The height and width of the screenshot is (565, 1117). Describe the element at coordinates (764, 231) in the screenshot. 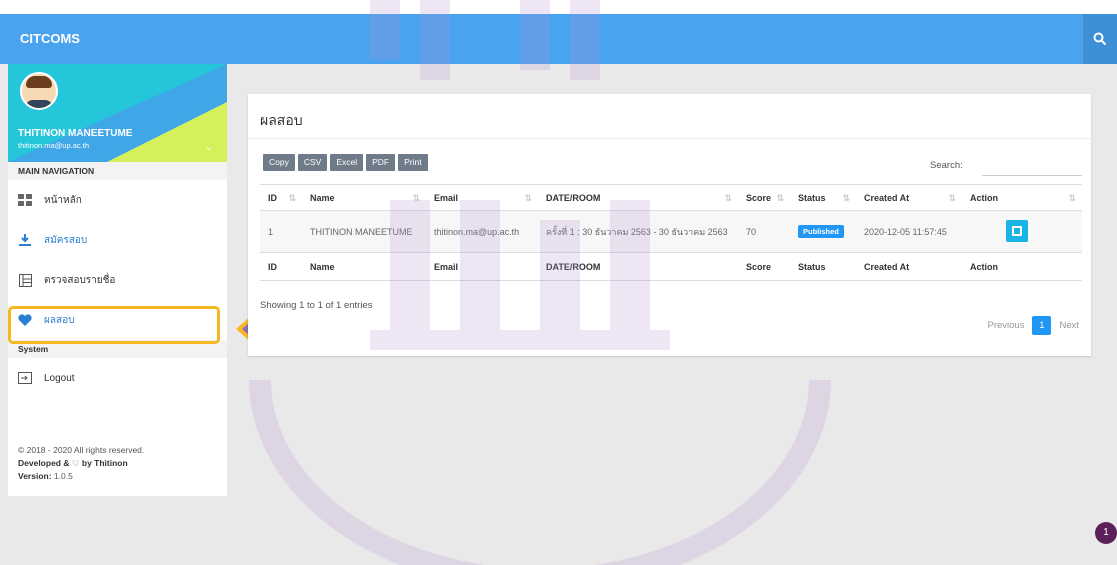

I see `cell-score: 70` at that location.